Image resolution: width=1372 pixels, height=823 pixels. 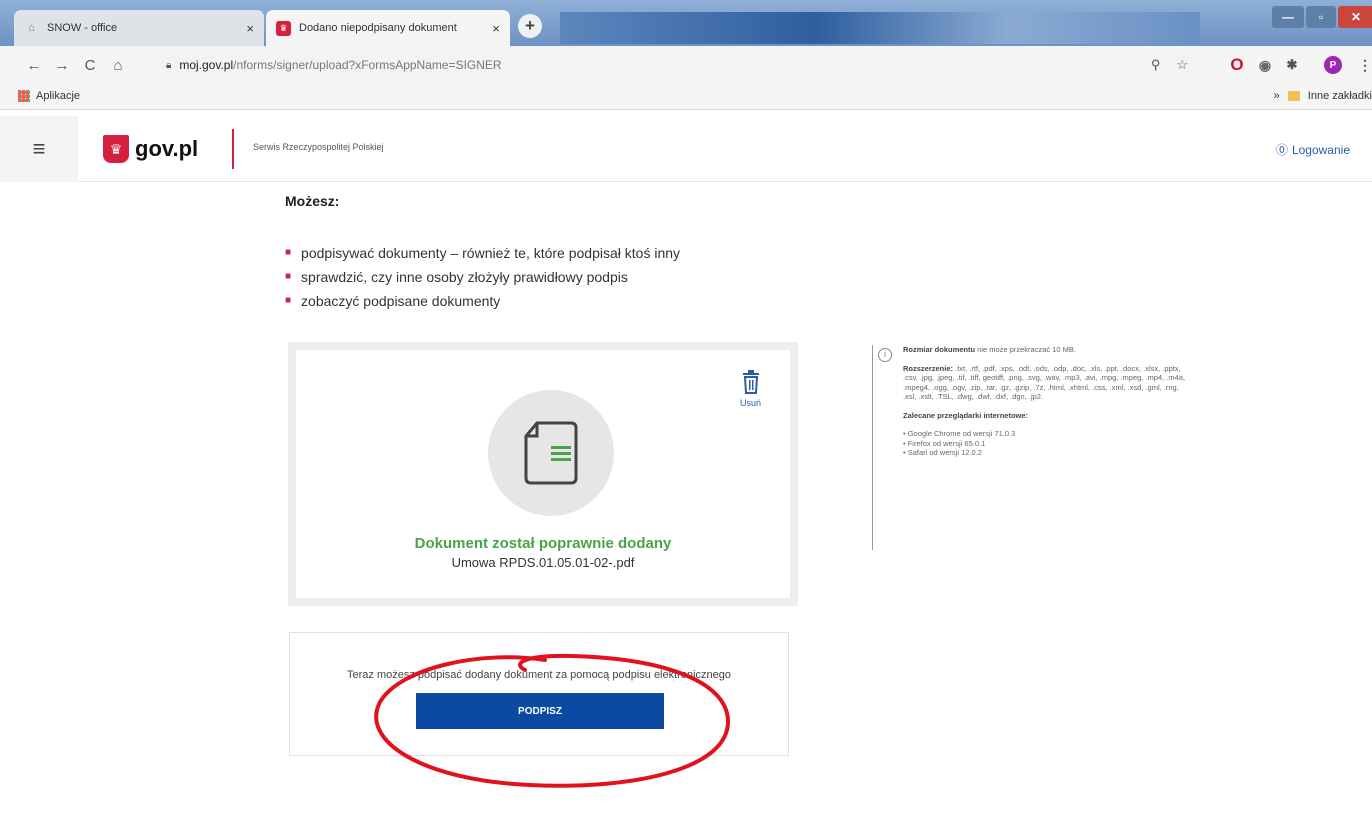 I want to click on size-label: Rozmiar dokumentu, so click(x=939, y=349).